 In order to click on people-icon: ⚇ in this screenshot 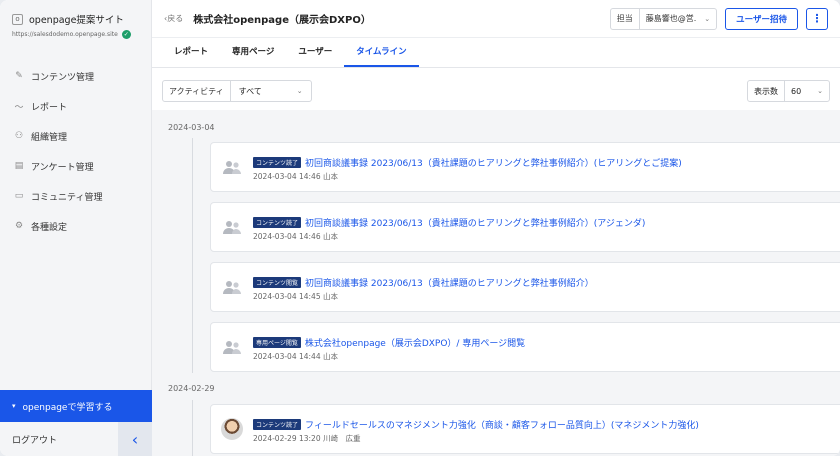, I will do `click(19, 136)`.